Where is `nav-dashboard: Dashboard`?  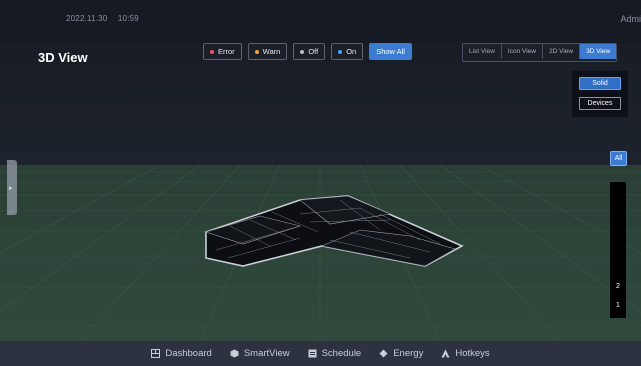
nav-dashboard: Dashboard is located at coordinates (181, 353).